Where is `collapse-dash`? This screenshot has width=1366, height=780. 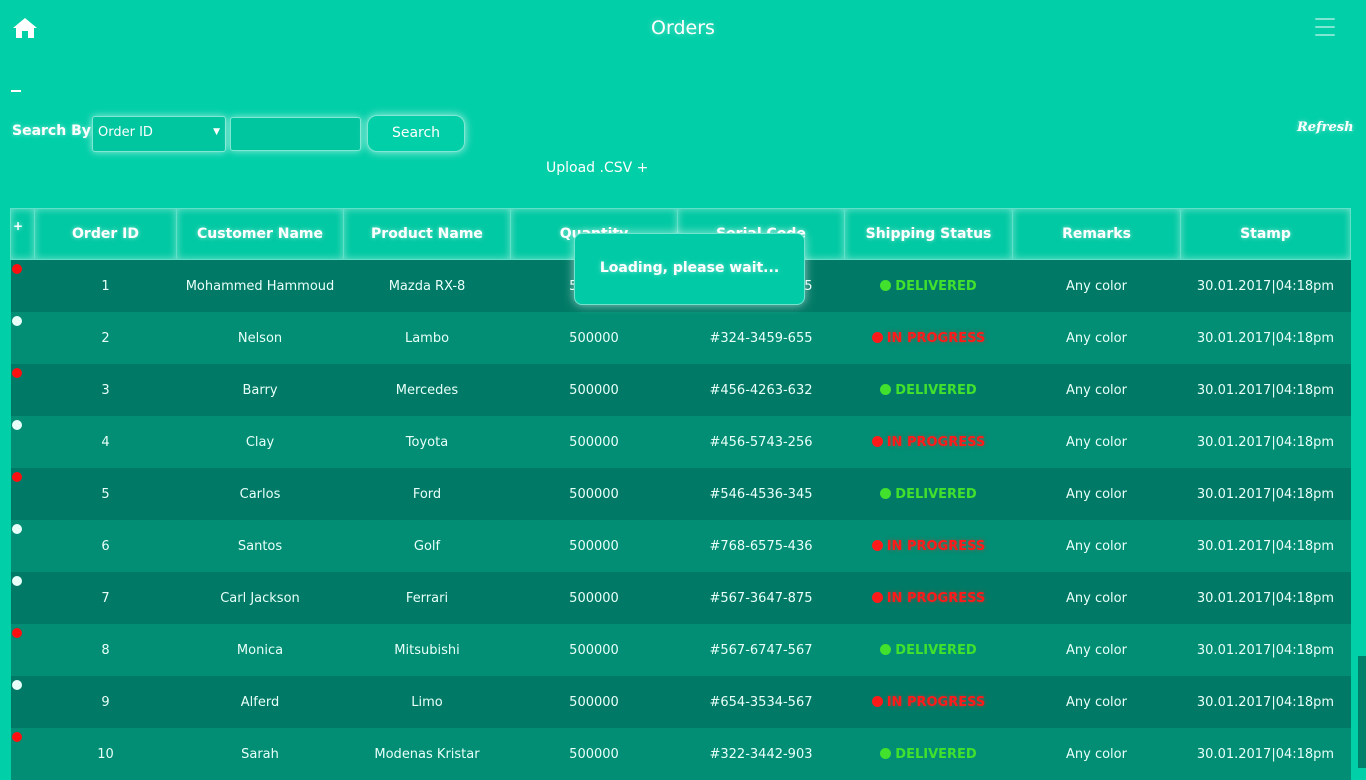
collapse-dash is located at coordinates (16, 91).